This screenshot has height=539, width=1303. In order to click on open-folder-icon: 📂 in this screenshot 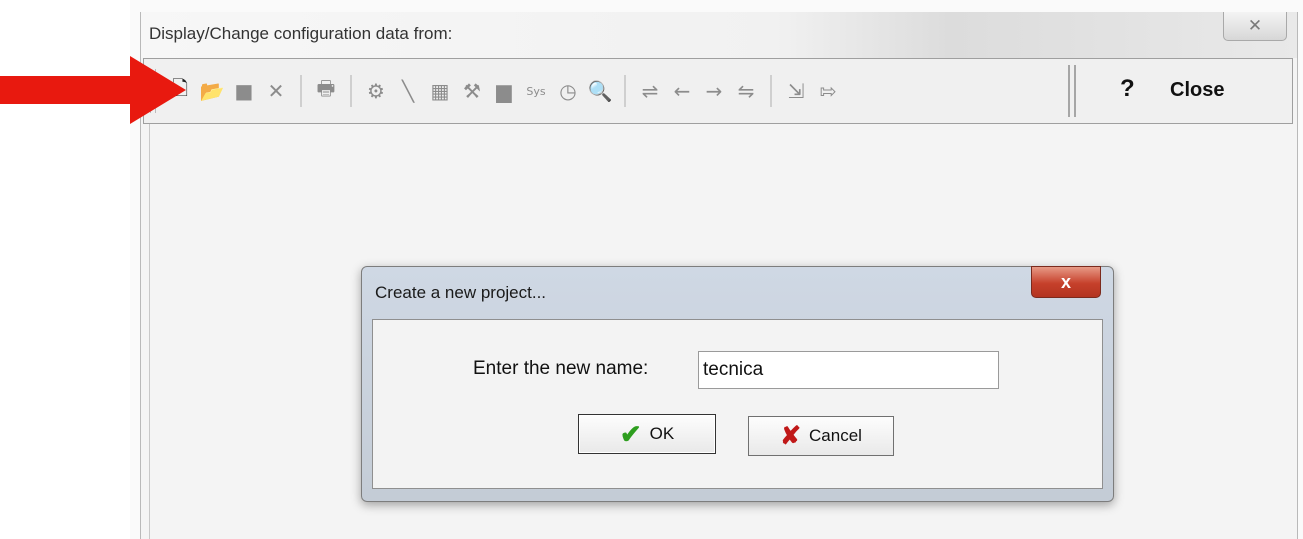, I will do `click(212, 91)`.